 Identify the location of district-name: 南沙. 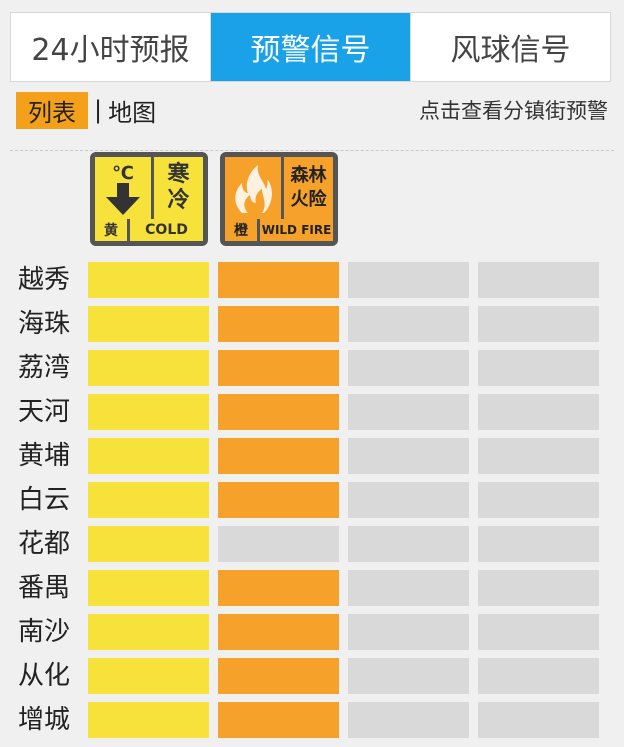
(44, 632).